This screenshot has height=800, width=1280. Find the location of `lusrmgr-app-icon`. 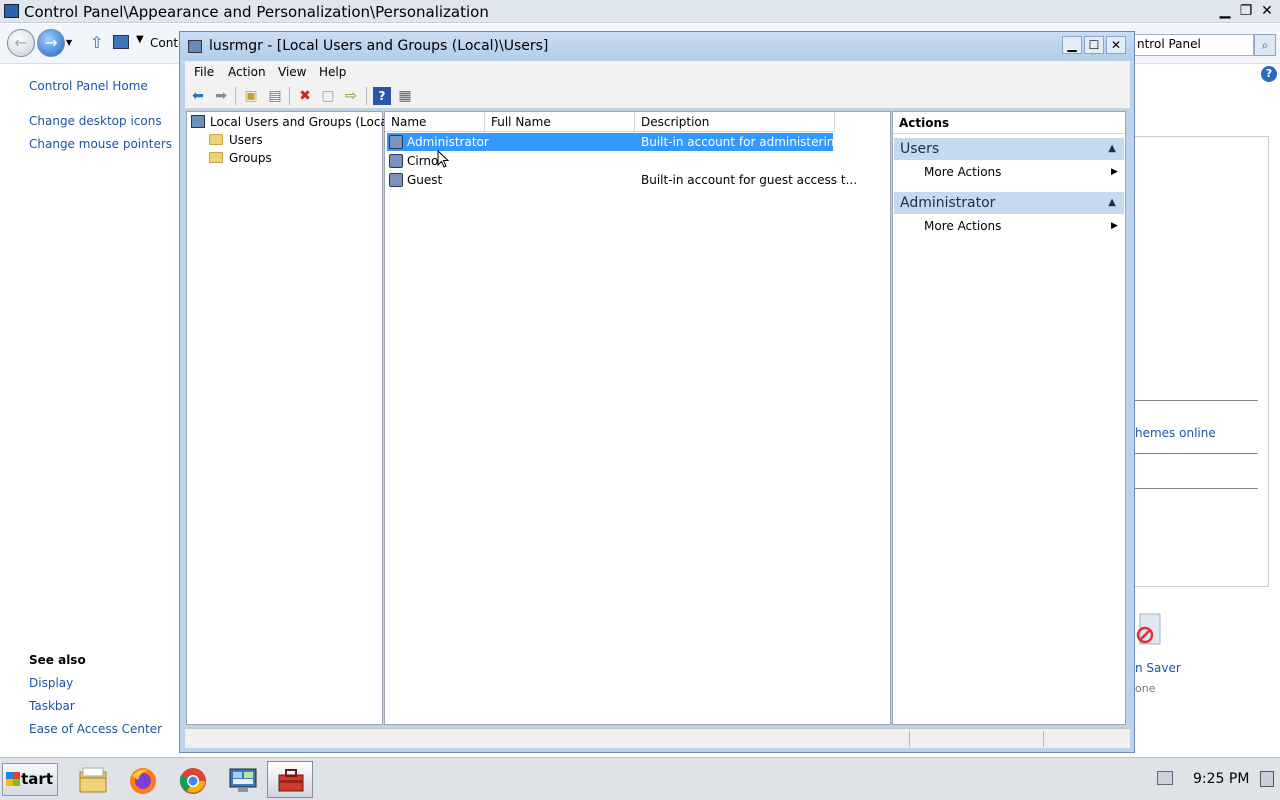

lusrmgr-app-icon is located at coordinates (195, 46).